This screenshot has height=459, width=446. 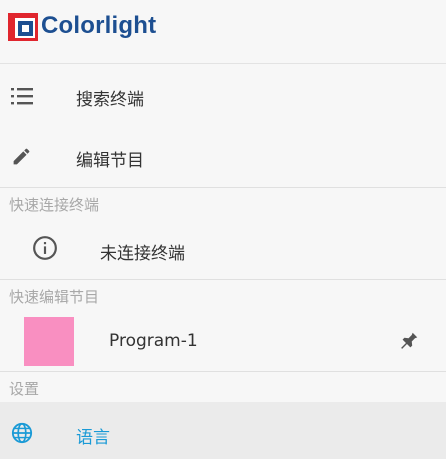 What do you see at coordinates (223, 202) in the screenshot?
I see `section-header-quick-connect: 快速连接终端` at bounding box center [223, 202].